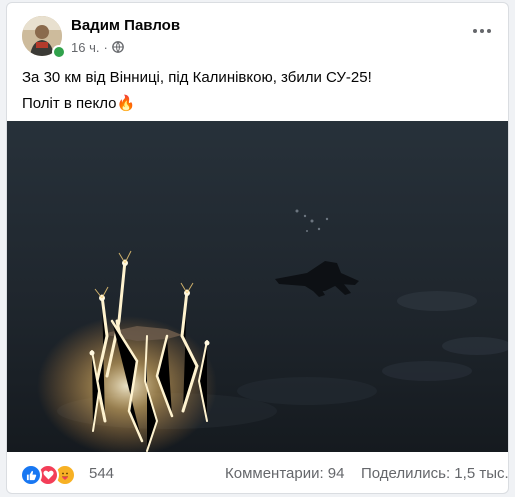  I want to click on globe-icon, so click(117, 47).